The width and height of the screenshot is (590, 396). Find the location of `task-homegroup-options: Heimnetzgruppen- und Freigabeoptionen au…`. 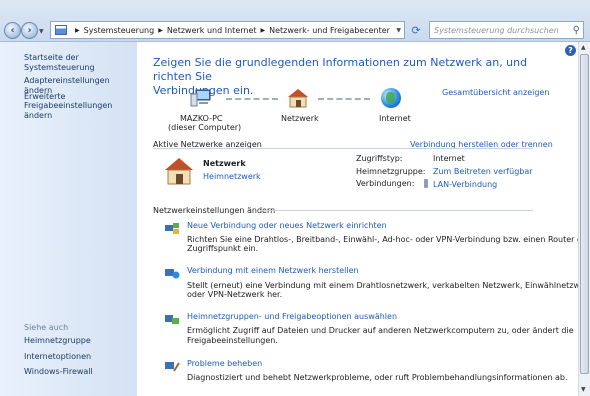

task-homegroup-options: Heimnetzgruppen- und Freigabeoptionen au… is located at coordinates (292, 316).